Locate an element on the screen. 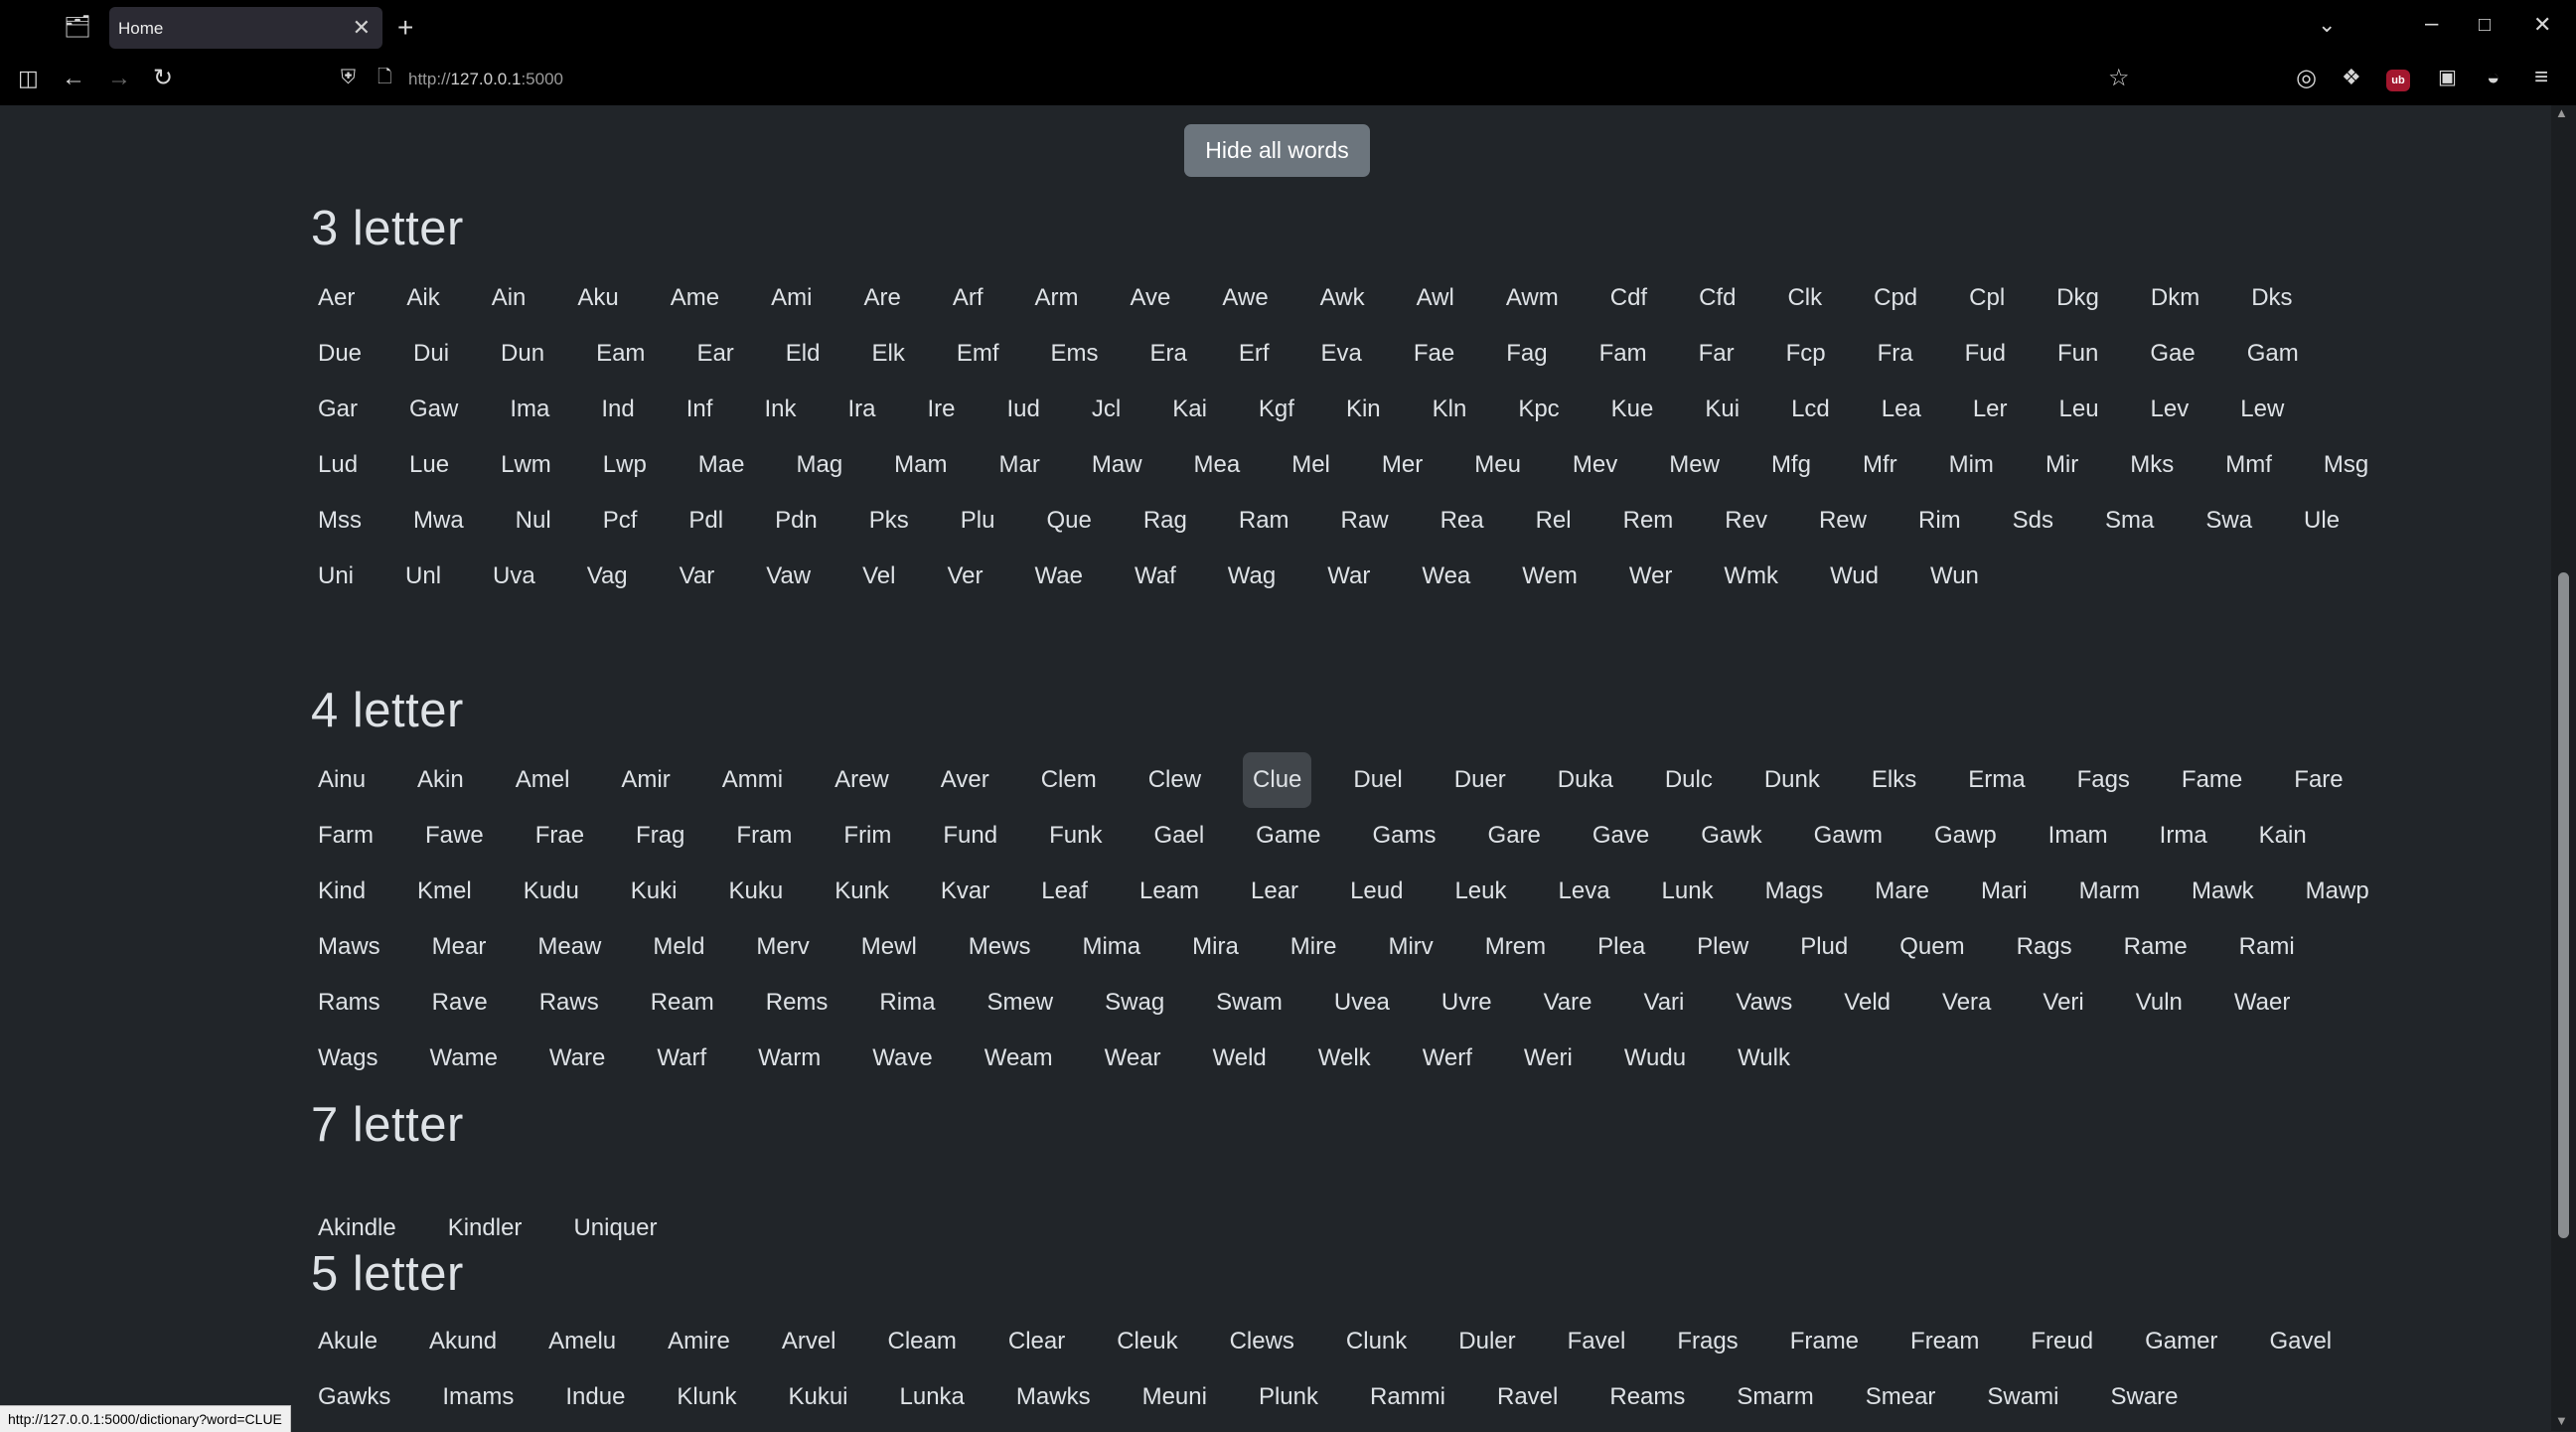 The height and width of the screenshot is (1432, 2576). word-link-dun: Dun is located at coordinates (522, 354).